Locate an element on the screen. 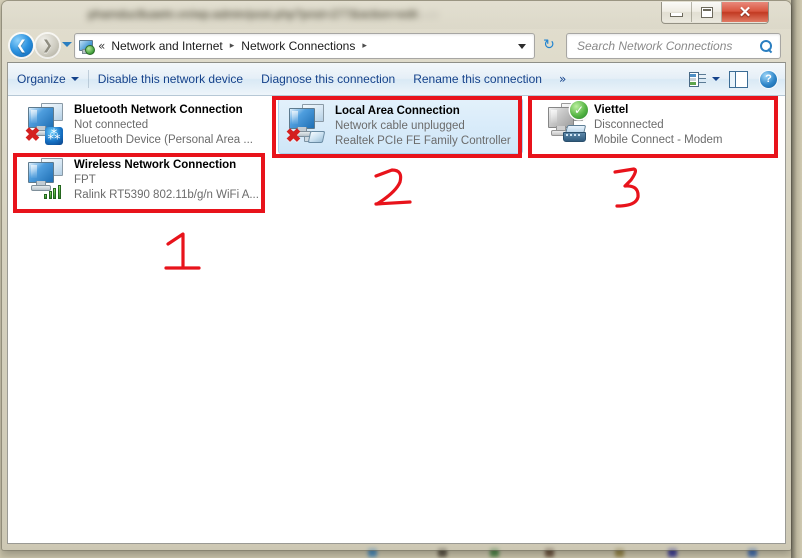 The width and height of the screenshot is (802, 558). plug-body-shape is located at coordinates (316, 137).